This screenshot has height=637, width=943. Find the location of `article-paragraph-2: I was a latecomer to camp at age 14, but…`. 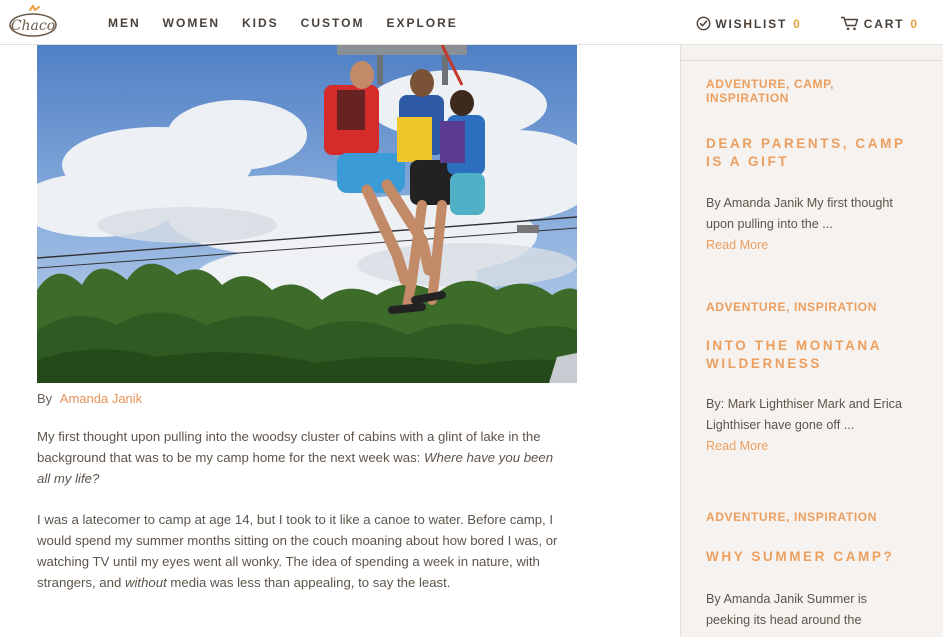

article-paragraph-2: I was a latecomer to camp at age 14, but… is located at coordinates (302, 551).